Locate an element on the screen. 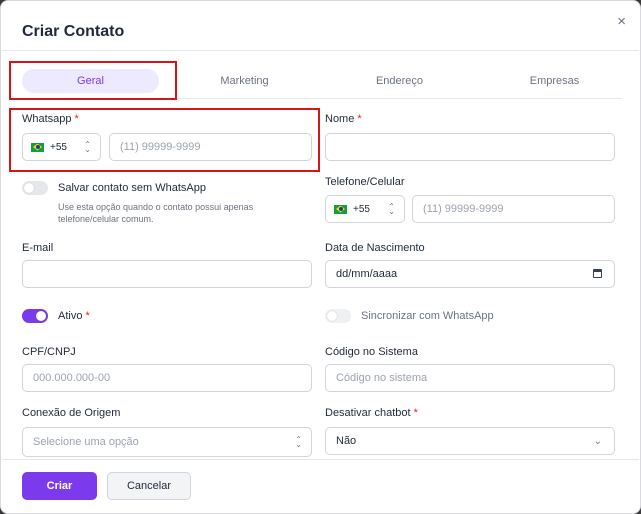 The image size is (641, 514). ativo-label: Ativo * is located at coordinates (74, 316).